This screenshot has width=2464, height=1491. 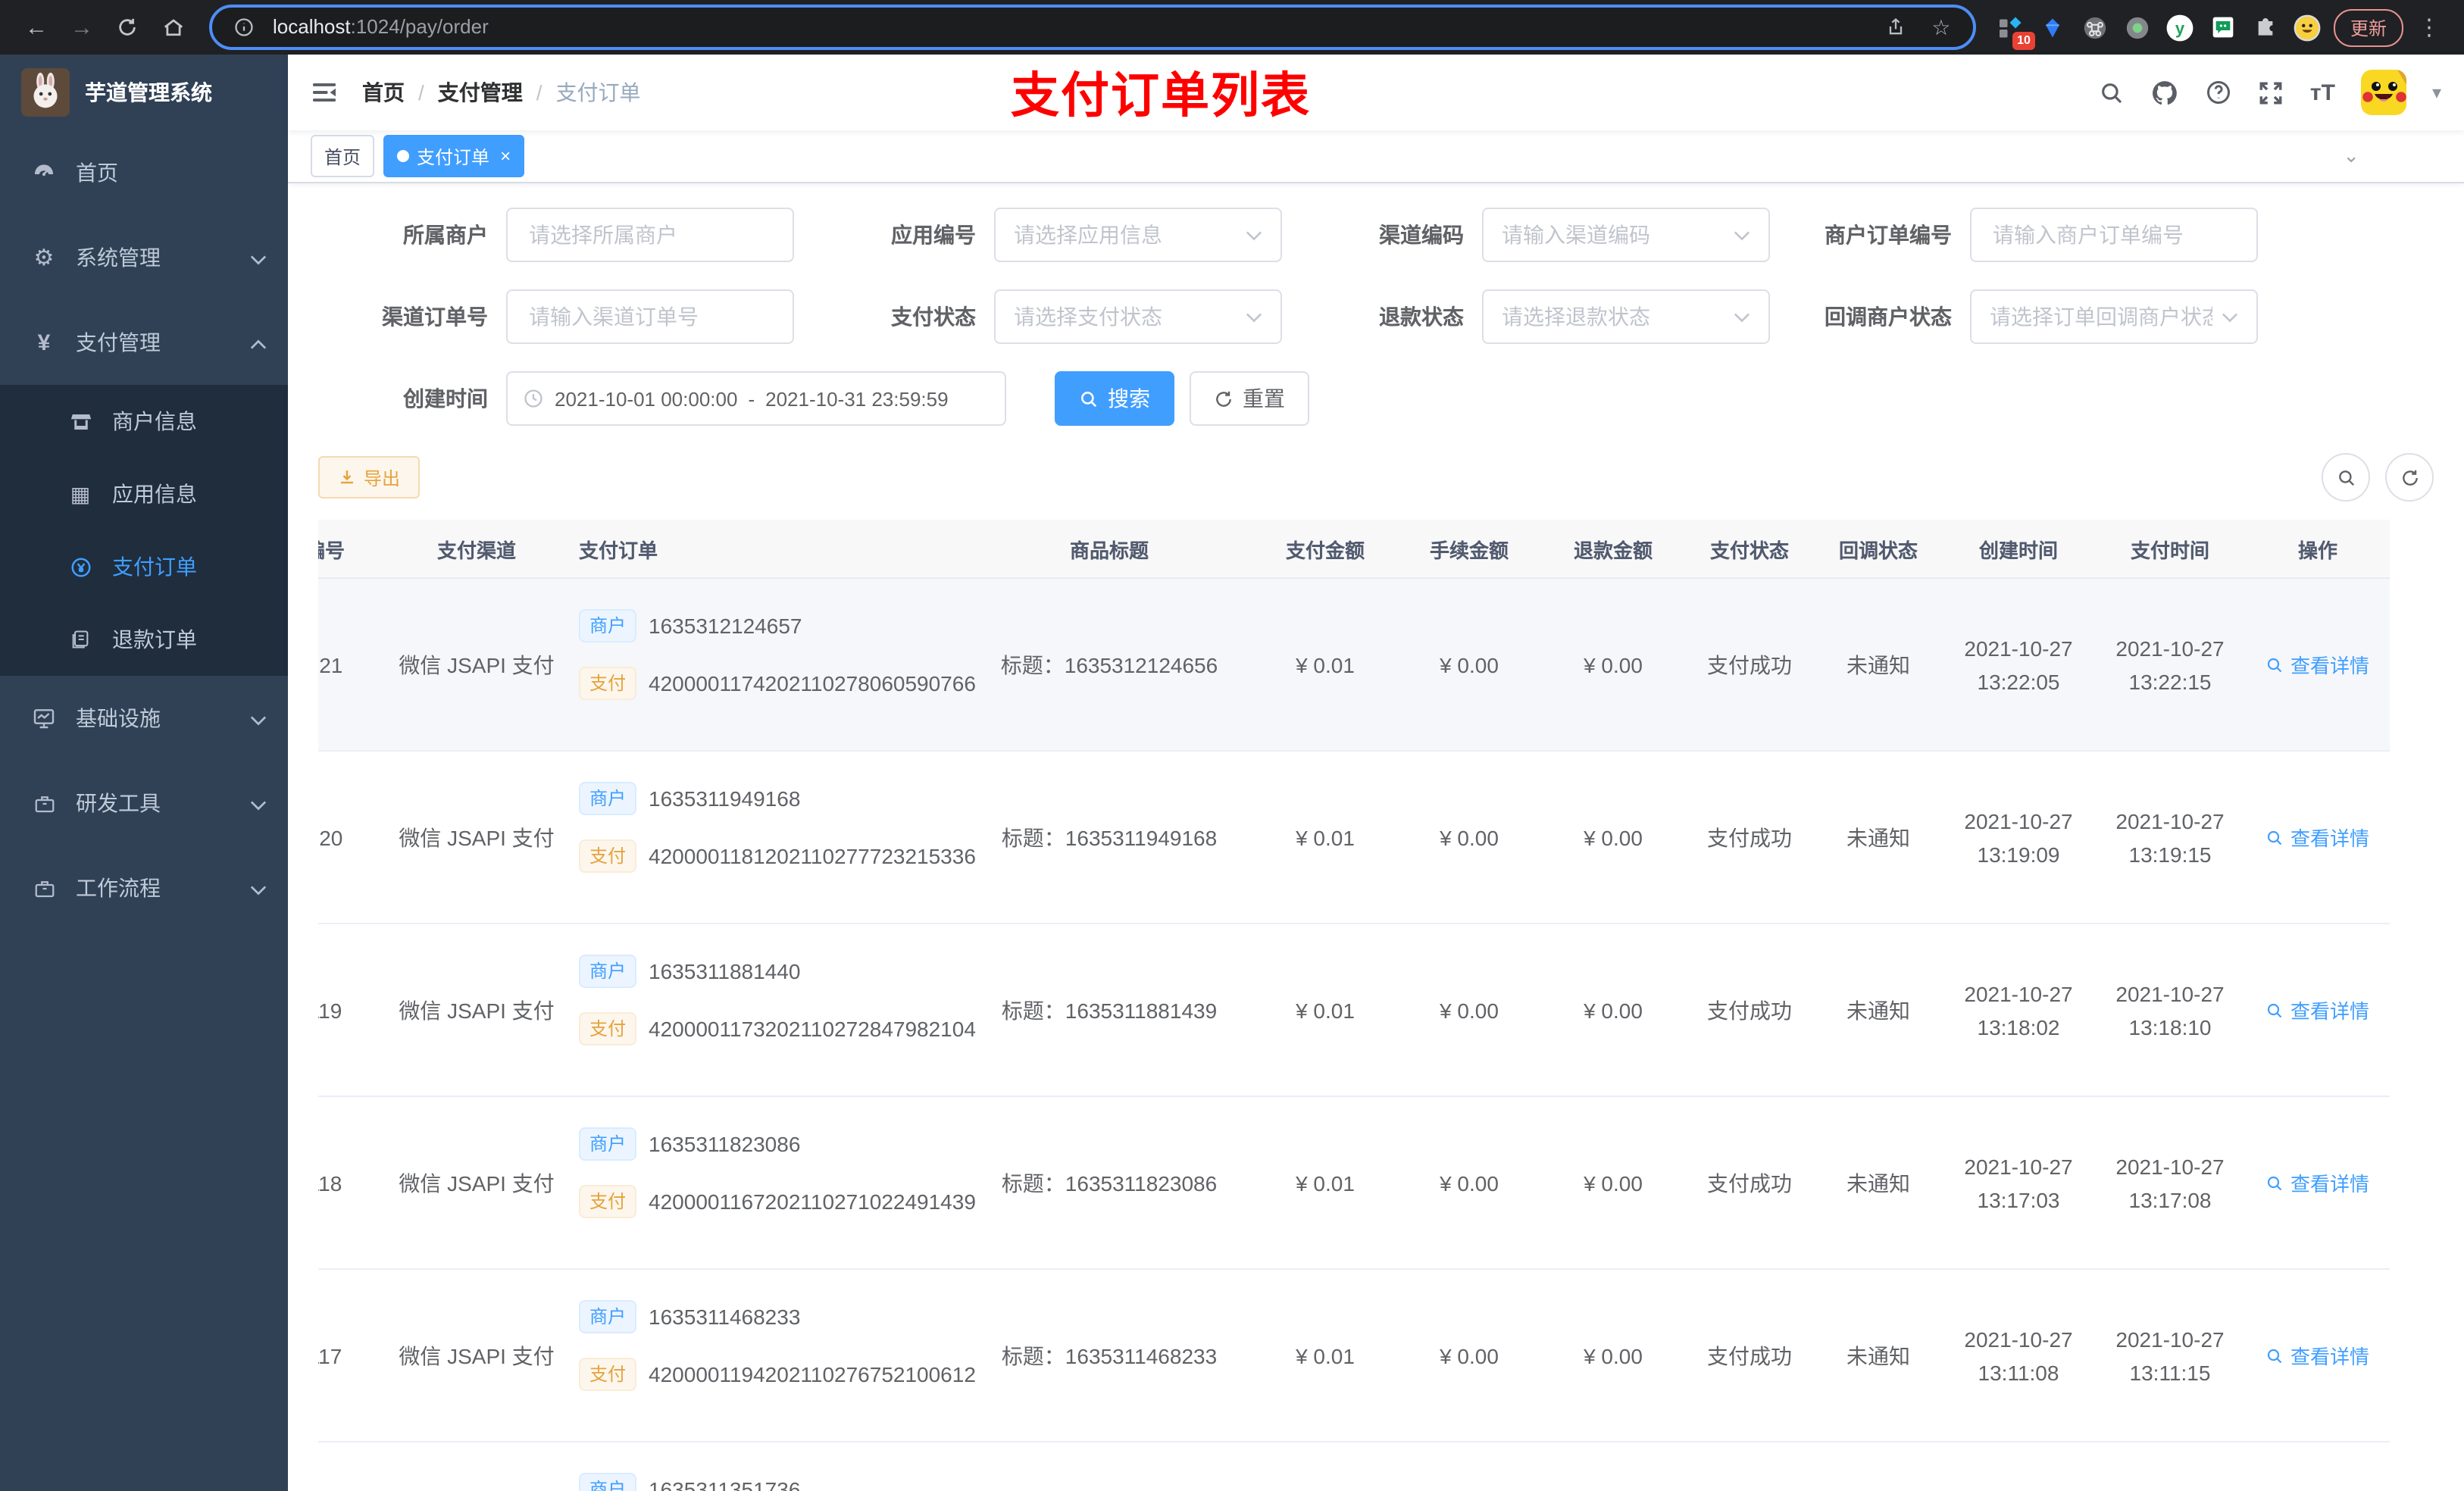 What do you see at coordinates (2429, 27) in the screenshot?
I see `kebab-menu-icon: ⋮` at bounding box center [2429, 27].